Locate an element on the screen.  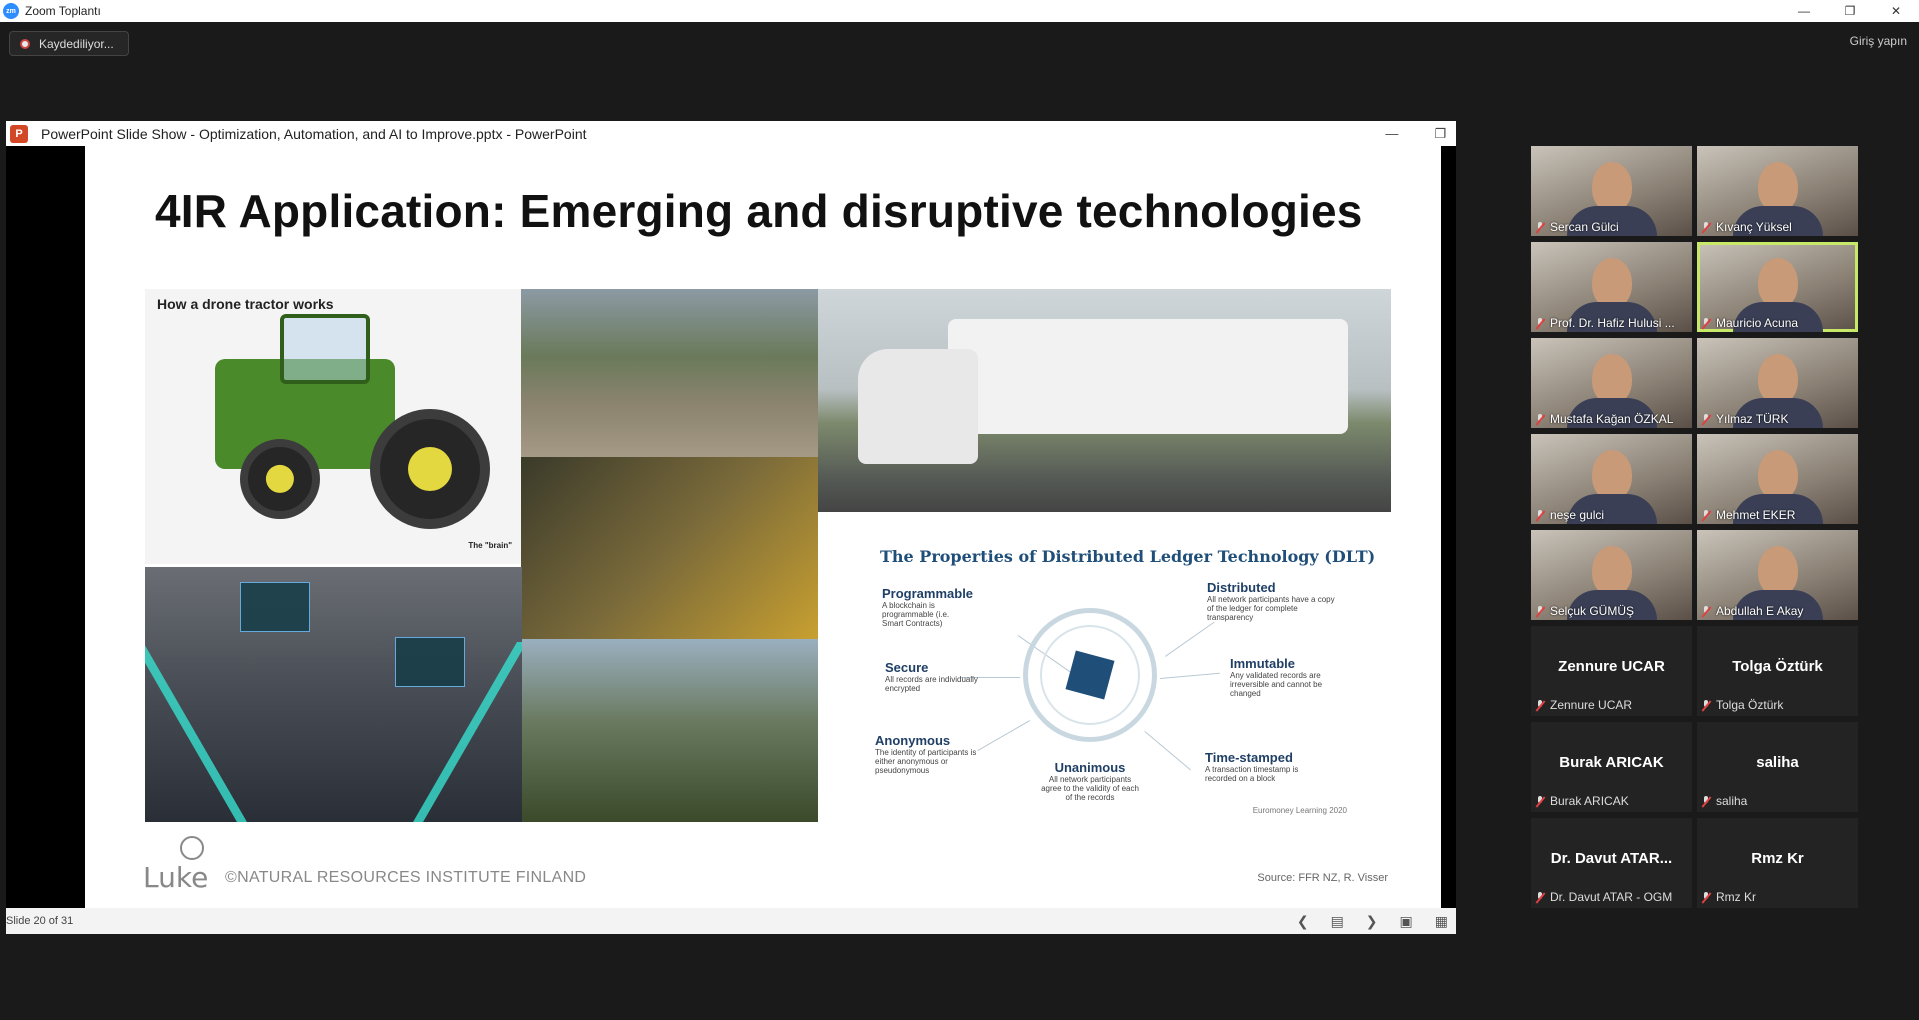
participant-display-name: Rmz Kr is located at coordinates (1777, 858).